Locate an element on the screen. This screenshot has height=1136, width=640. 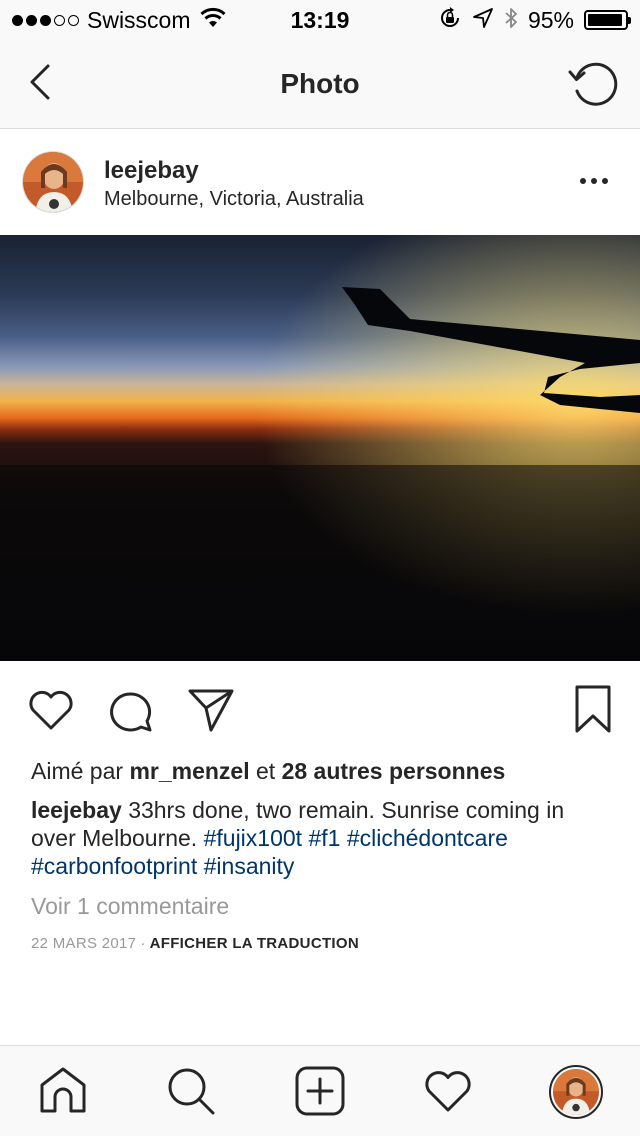
bluetooth-icon is located at coordinates (511, 20).